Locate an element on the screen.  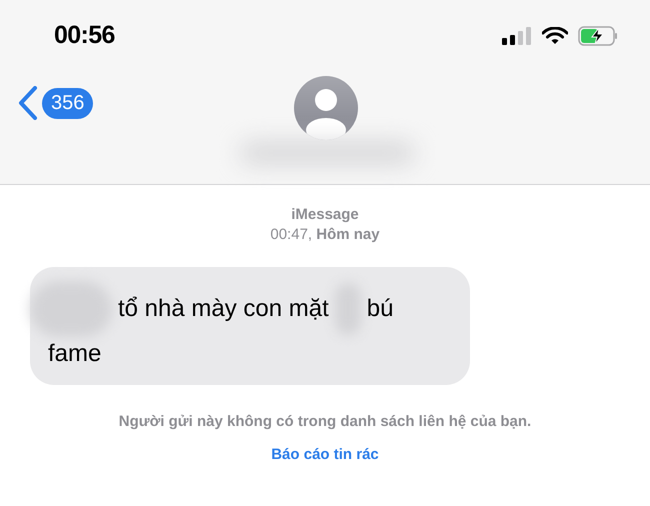
message-text: fame is located at coordinates (75, 354).